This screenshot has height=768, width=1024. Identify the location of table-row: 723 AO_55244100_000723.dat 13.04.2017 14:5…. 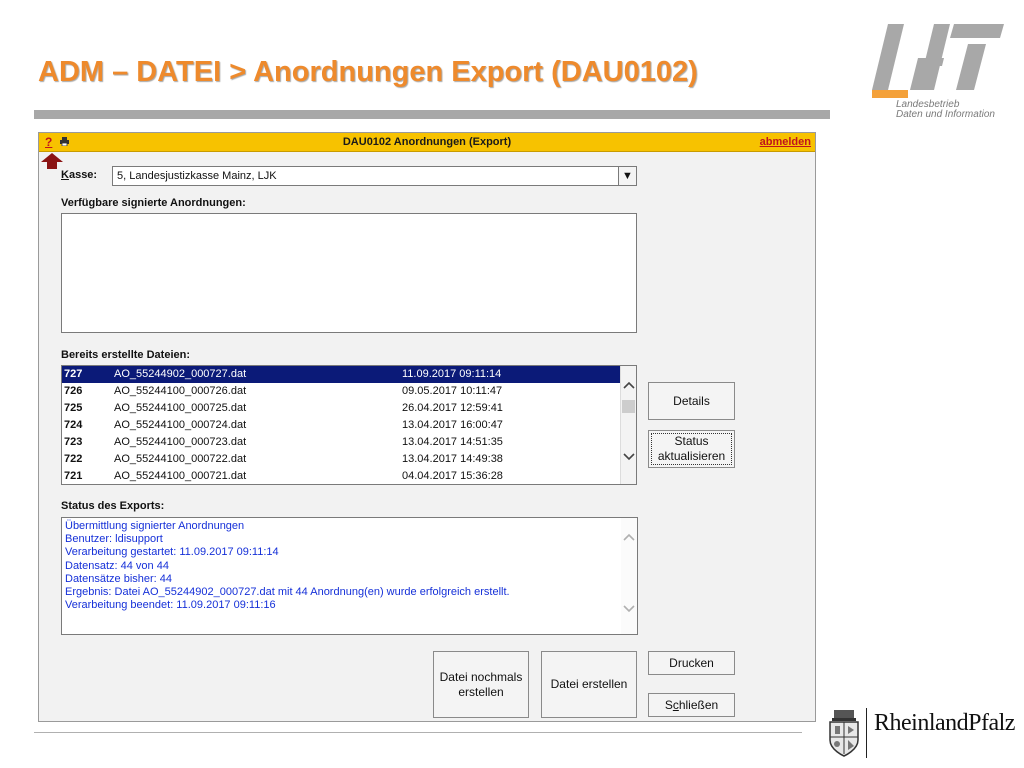
(341, 442).